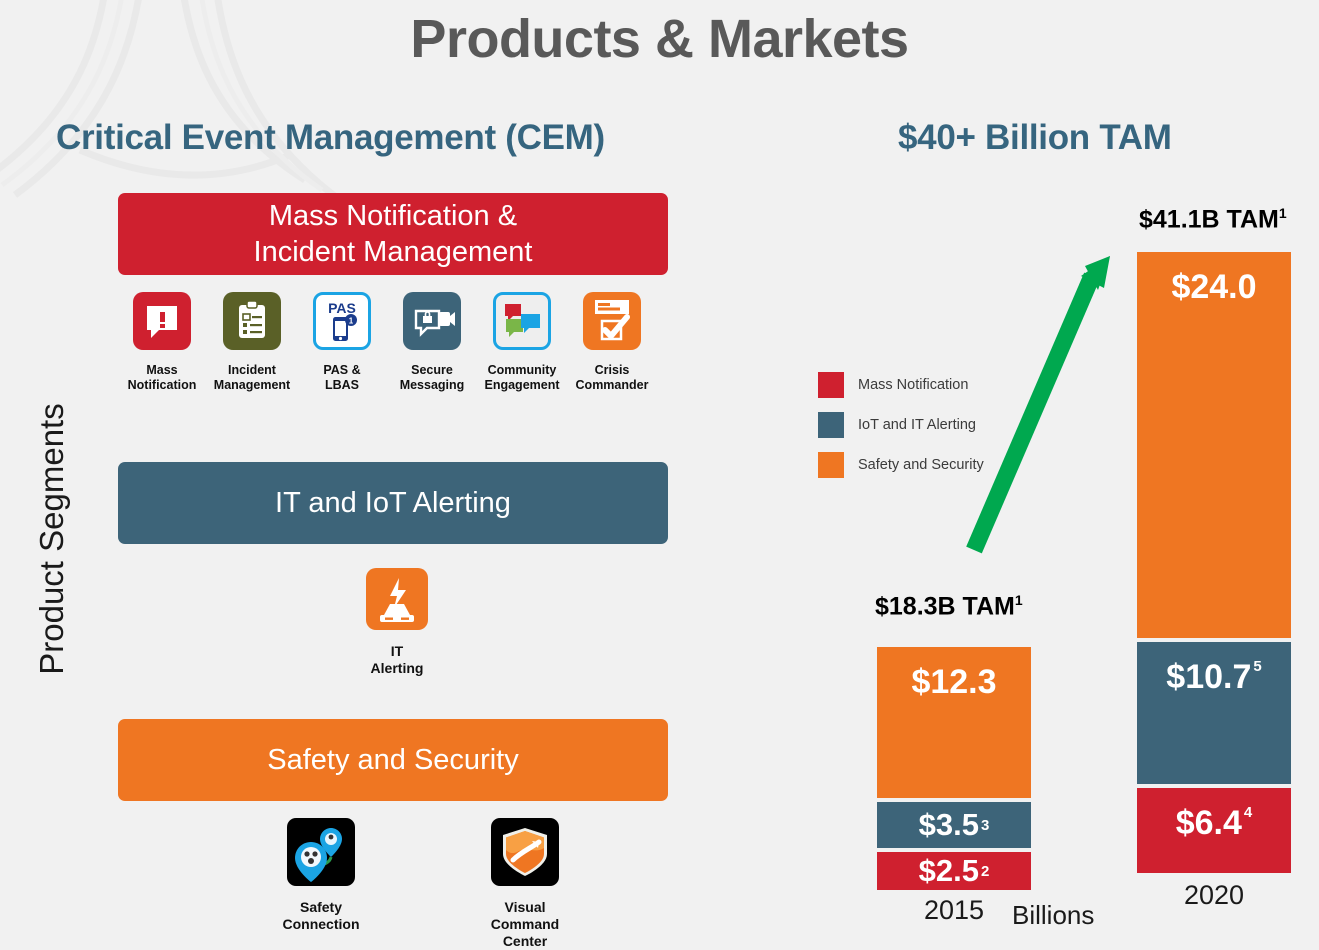  What do you see at coordinates (330, 137) in the screenshot?
I see `cem-section-heading: Critical Event Management (CEM)` at bounding box center [330, 137].